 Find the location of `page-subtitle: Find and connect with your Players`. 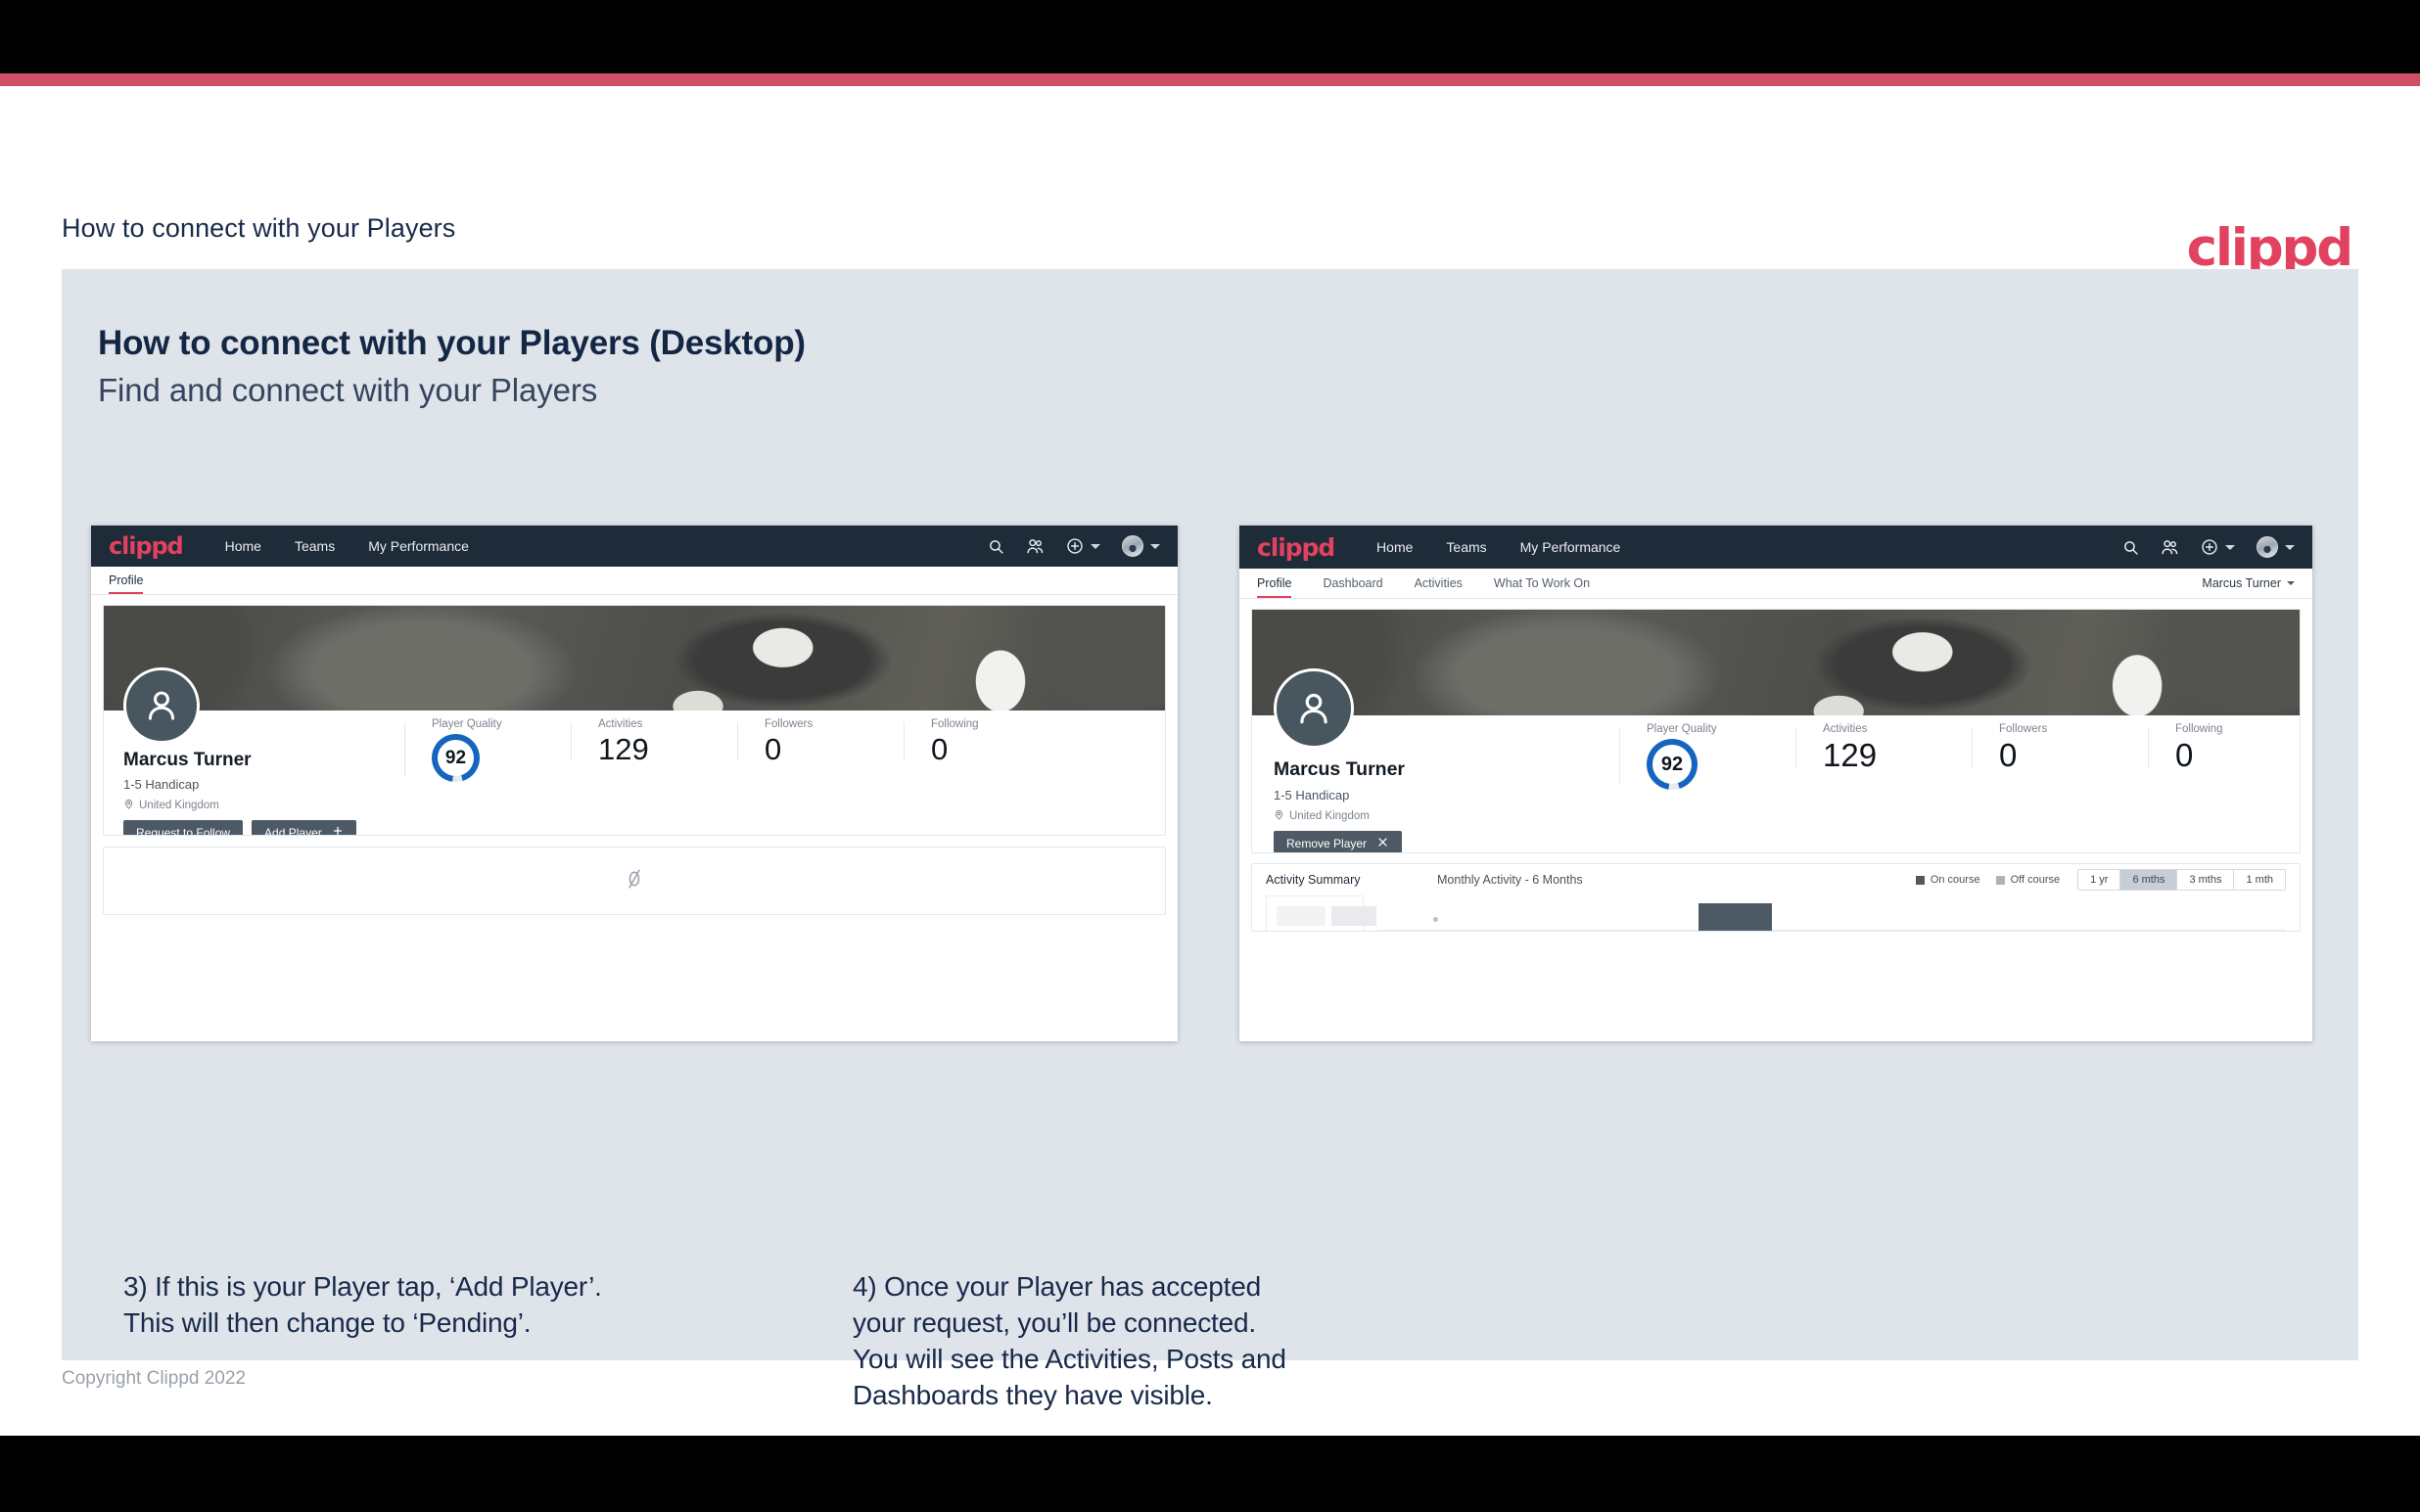

page-subtitle: Find and connect with your Players is located at coordinates (348, 390).